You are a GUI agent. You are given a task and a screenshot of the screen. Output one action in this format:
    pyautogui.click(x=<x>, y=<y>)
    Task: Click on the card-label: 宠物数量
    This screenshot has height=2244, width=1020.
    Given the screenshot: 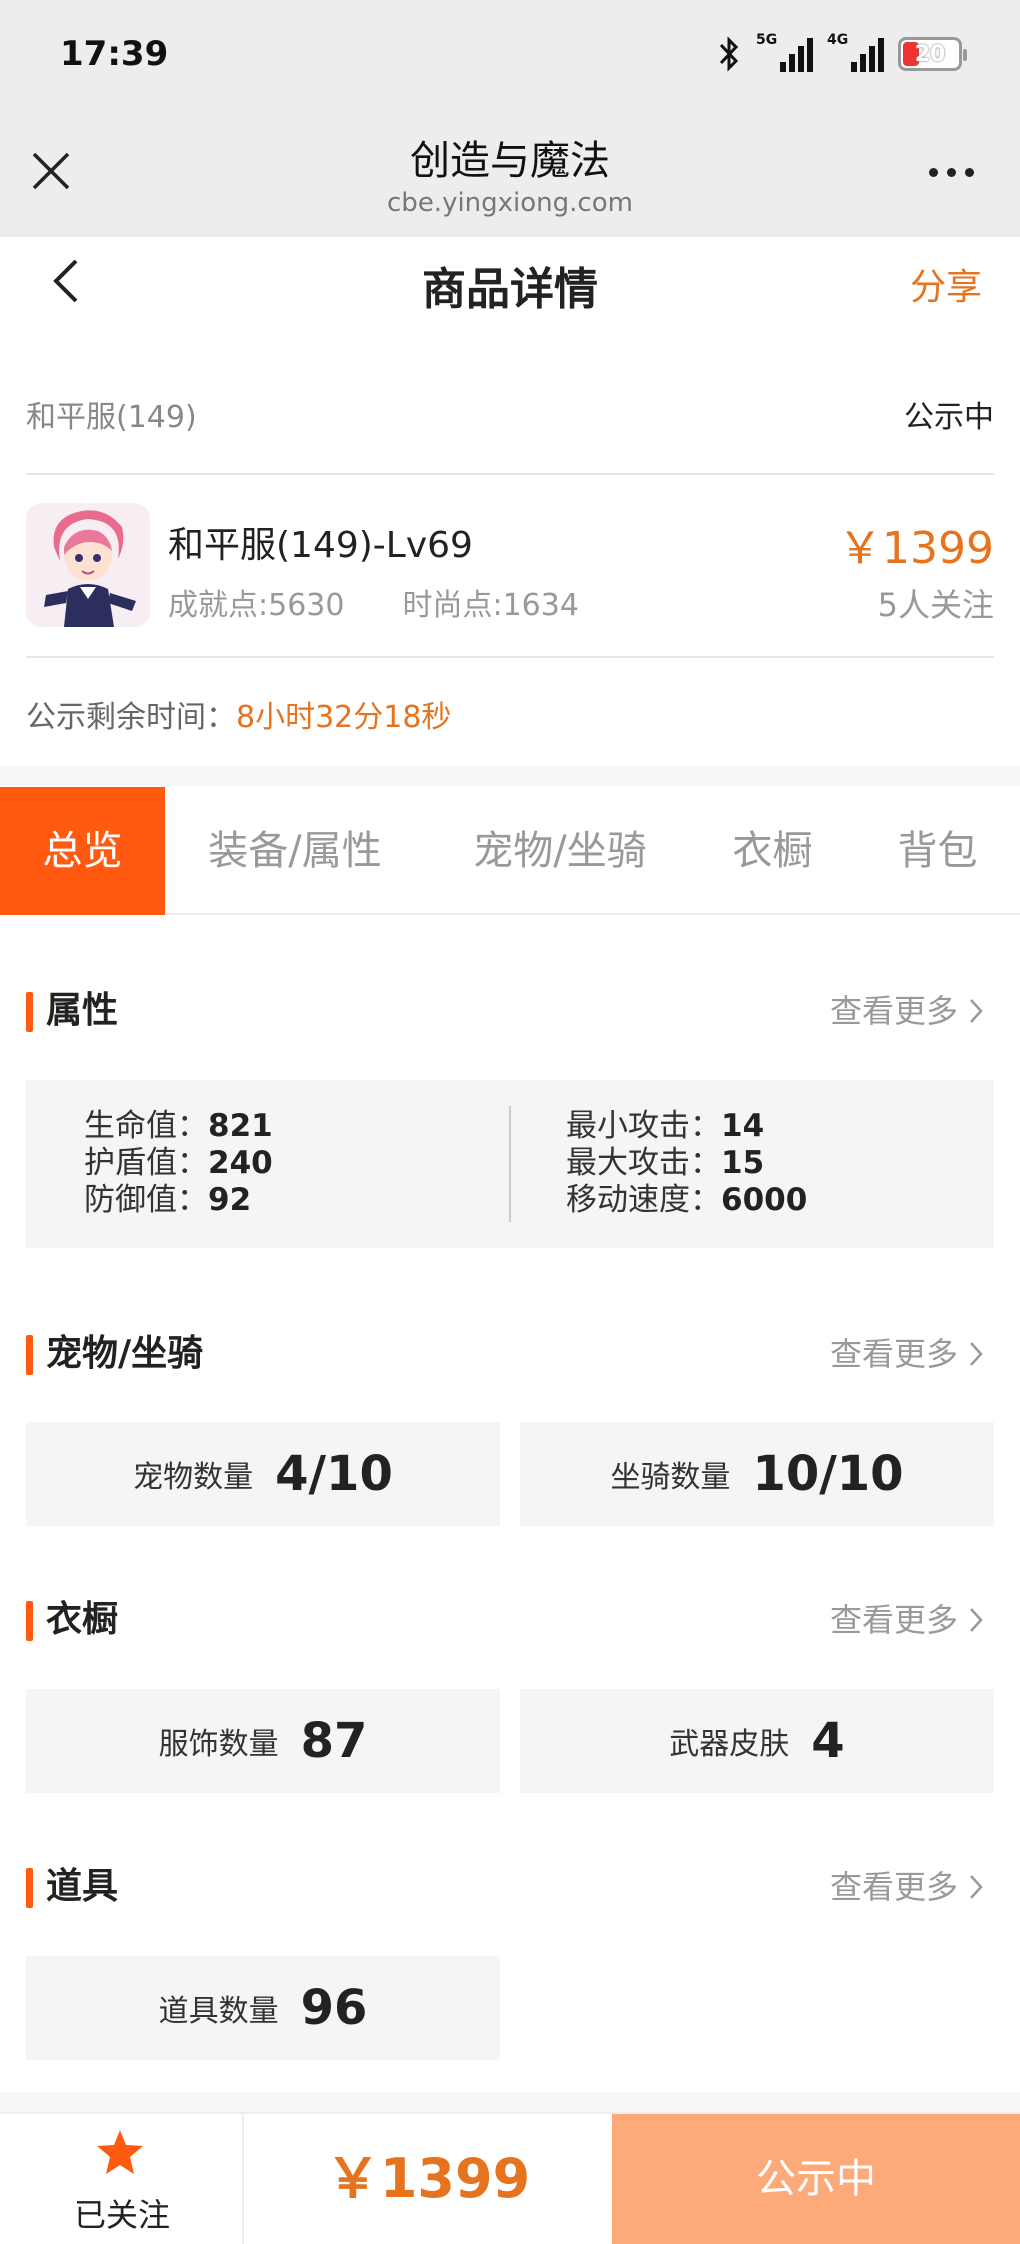 What is the action you would take?
    pyautogui.click(x=193, y=1477)
    